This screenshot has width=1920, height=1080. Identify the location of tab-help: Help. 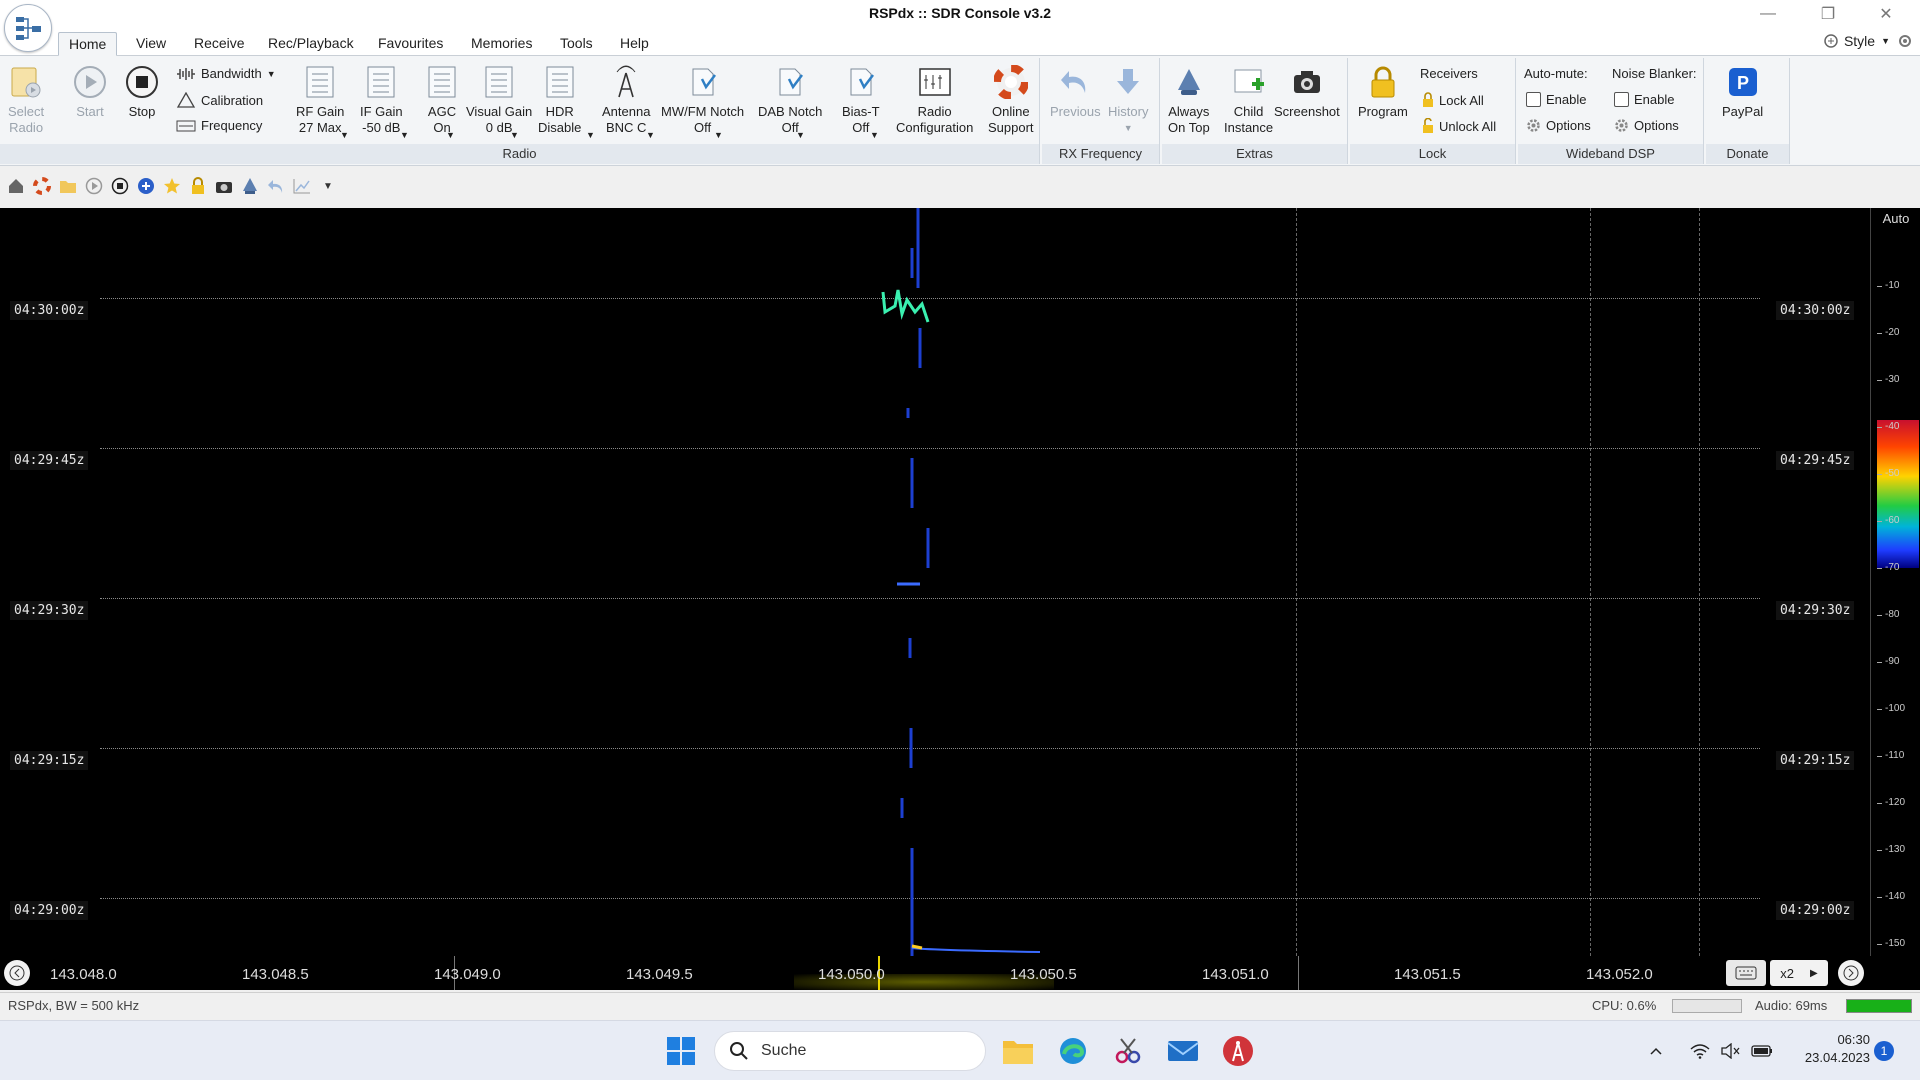
(634, 44).